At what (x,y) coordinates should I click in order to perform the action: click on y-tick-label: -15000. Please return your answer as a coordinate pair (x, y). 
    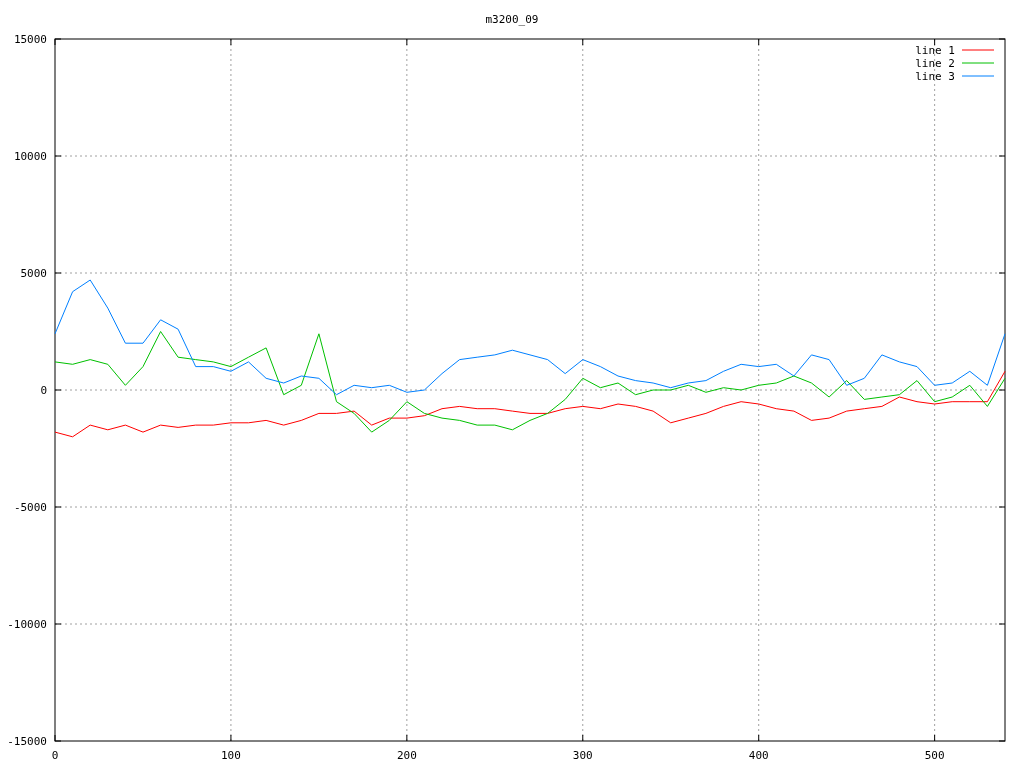
    Looking at the image, I should click on (27, 741).